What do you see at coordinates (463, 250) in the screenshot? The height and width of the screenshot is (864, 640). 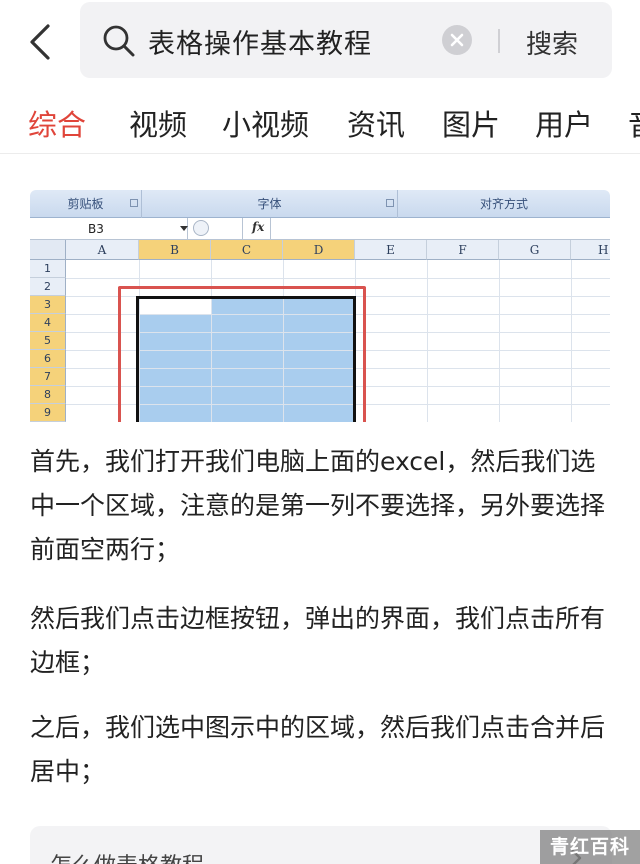 I see `column-header: F` at bounding box center [463, 250].